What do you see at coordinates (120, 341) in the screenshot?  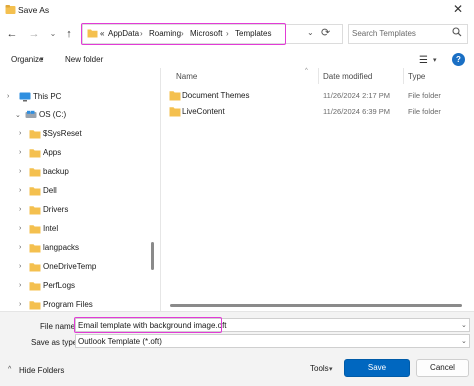 I see `save-type-value: Outlook Template (*.oft)` at bounding box center [120, 341].